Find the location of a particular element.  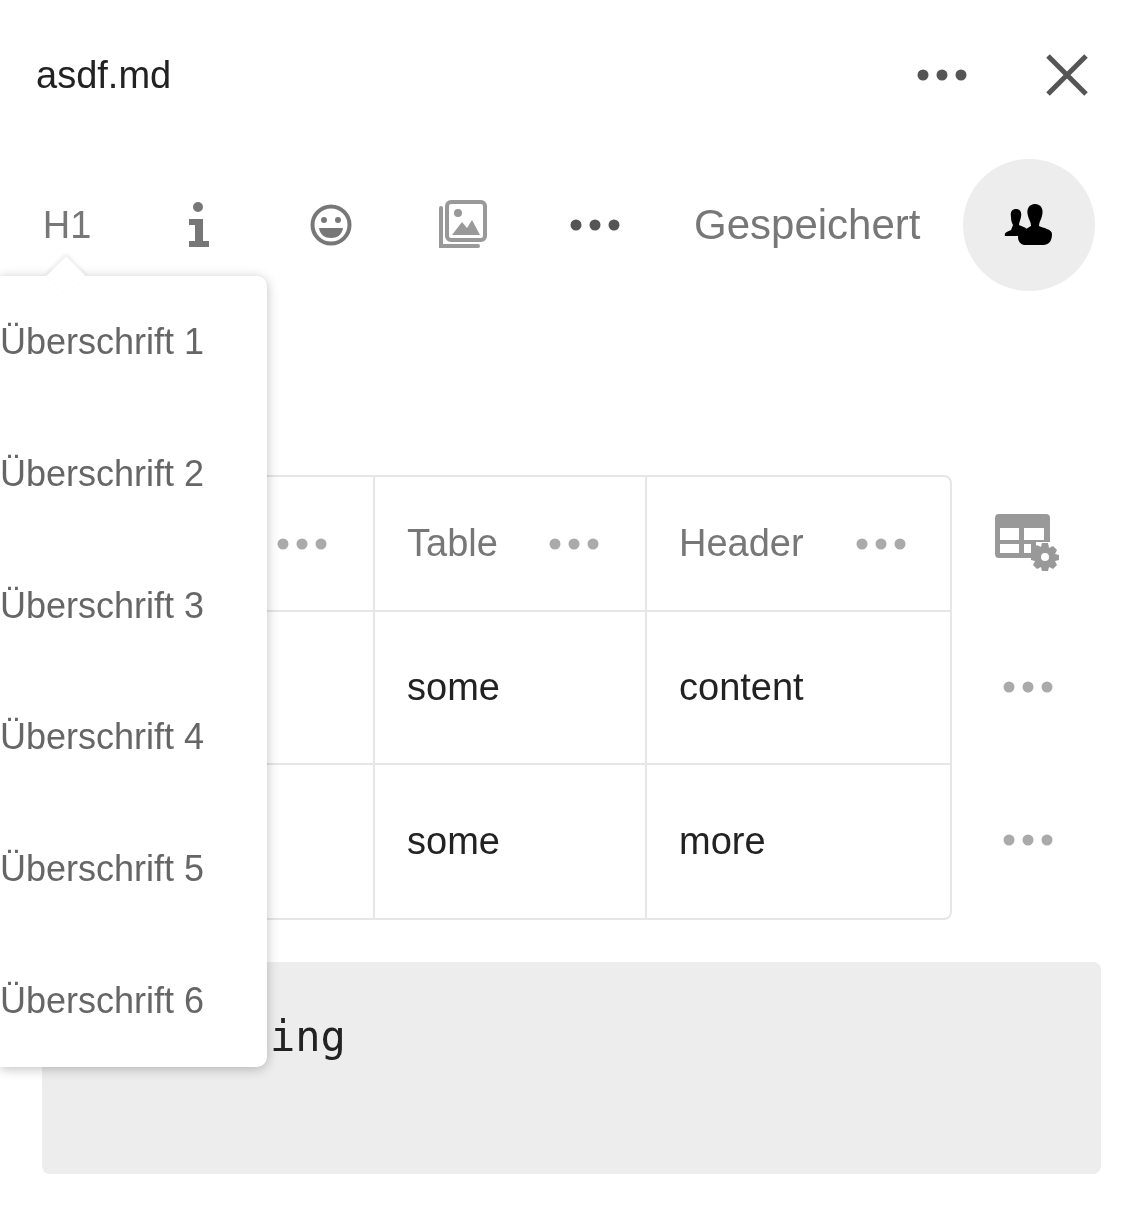

heading-option: Überschrift 5 is located at coordinates (133, 869).